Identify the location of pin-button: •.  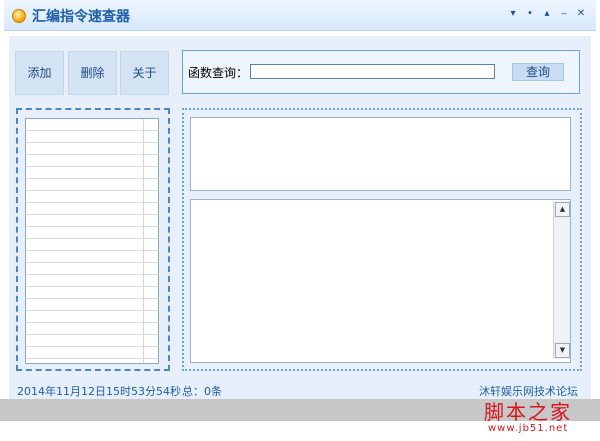
(530, 14).